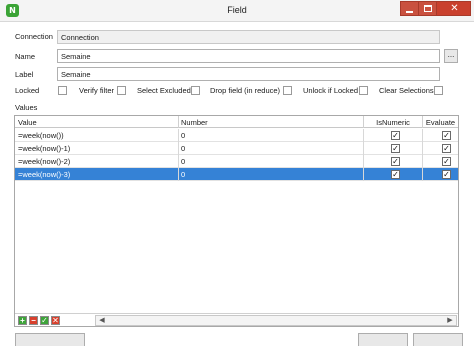 The height and width of the screenshot is (346, 474). Describe the element at coordinates (409, 8) in the screenshot. I see `minimize-button` at that location.